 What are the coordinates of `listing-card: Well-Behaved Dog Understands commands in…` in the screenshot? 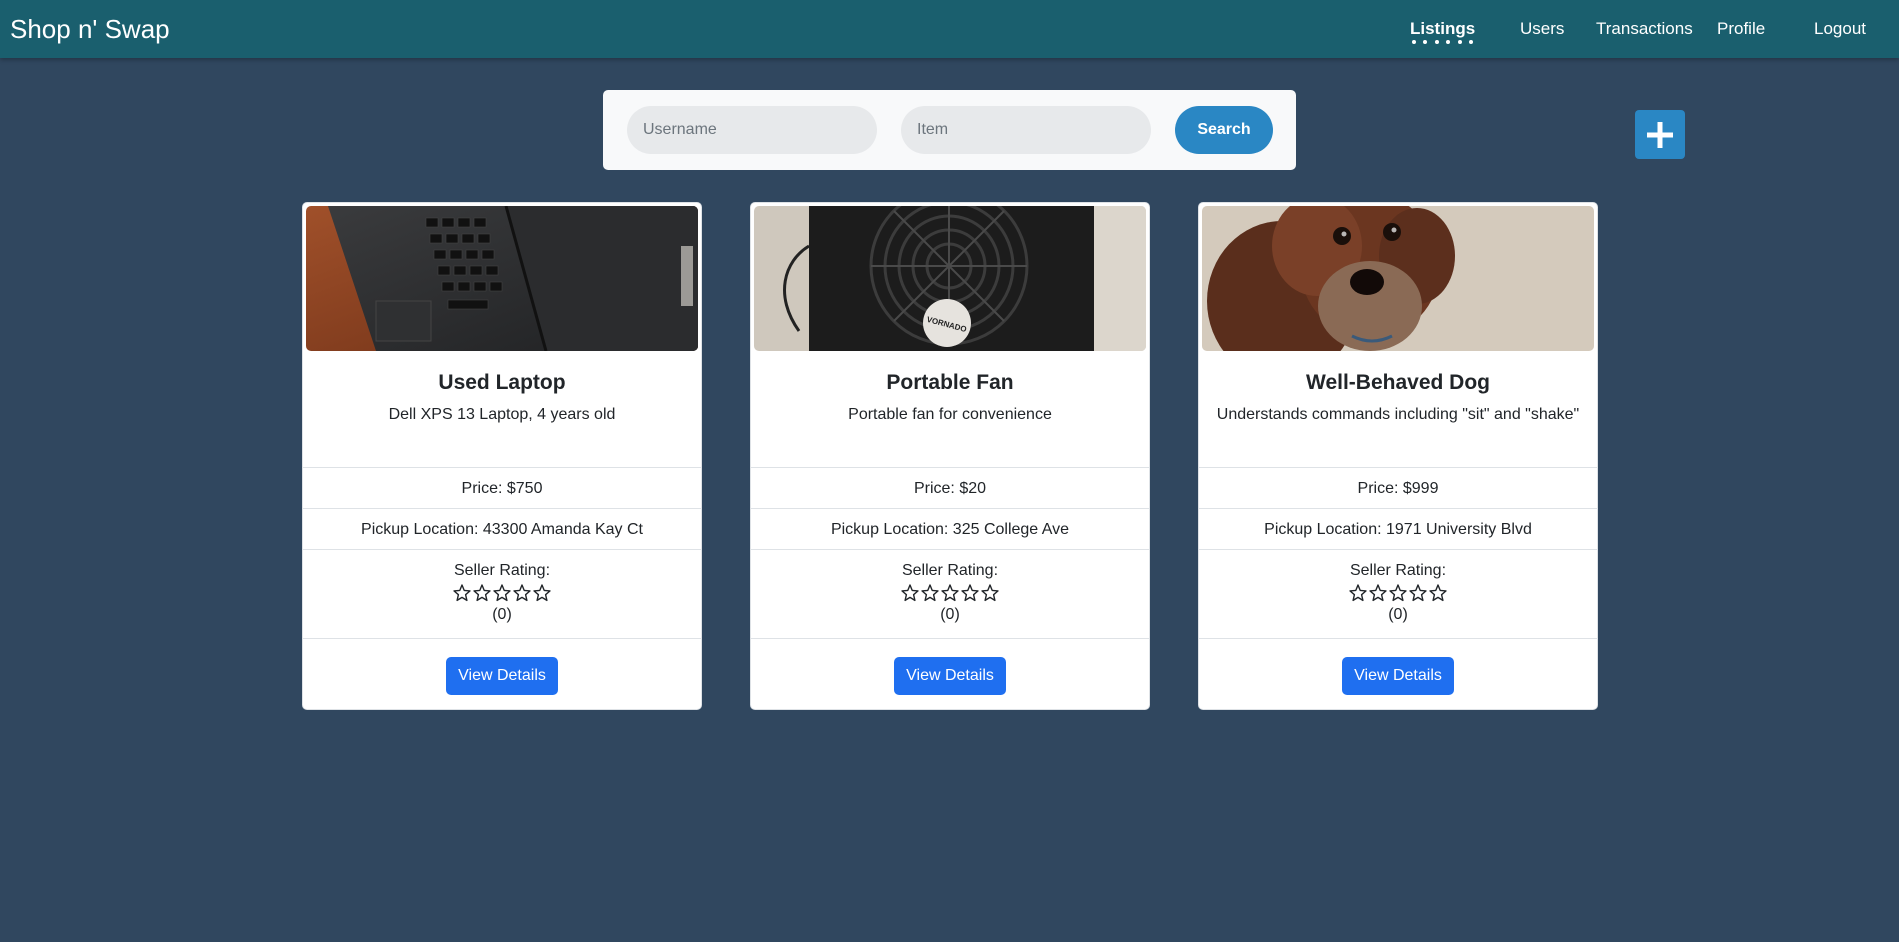 It's located at (1398, 456).